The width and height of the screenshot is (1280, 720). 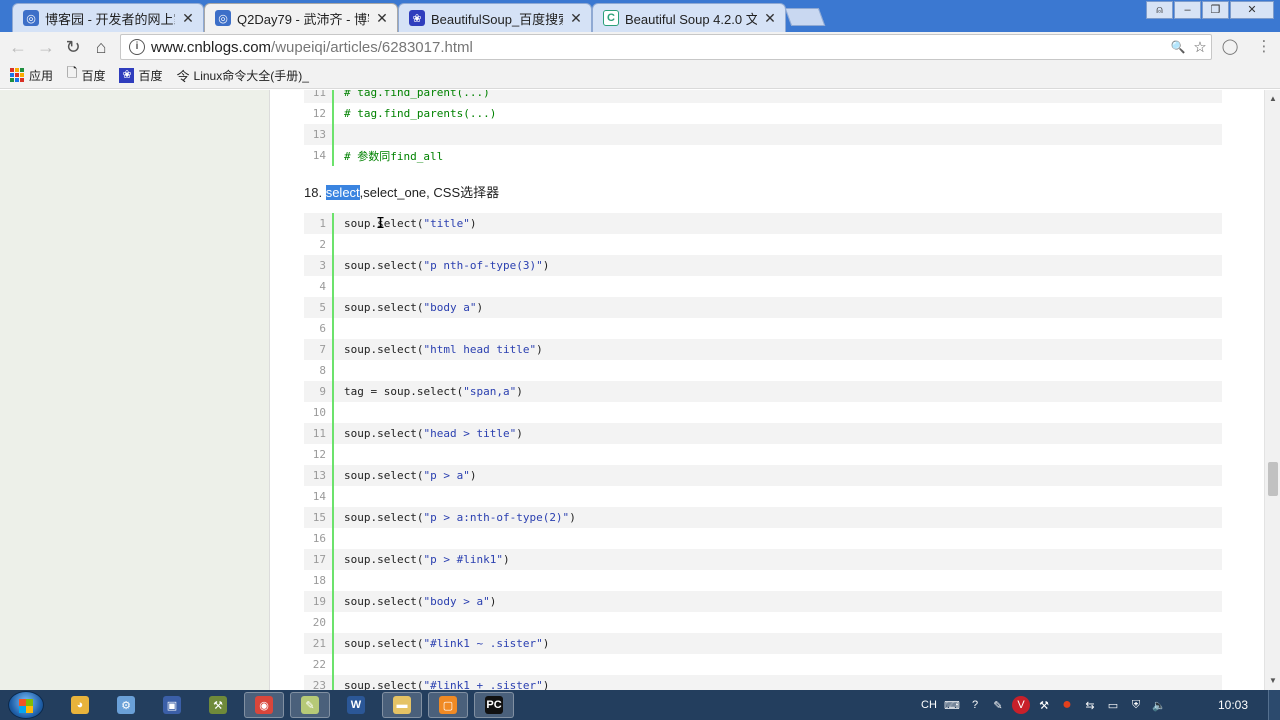 What do you see at coordinates (80, 705) in the screenshot?
I see `taskbar-app: ◕` at bounding box center [80, 705].